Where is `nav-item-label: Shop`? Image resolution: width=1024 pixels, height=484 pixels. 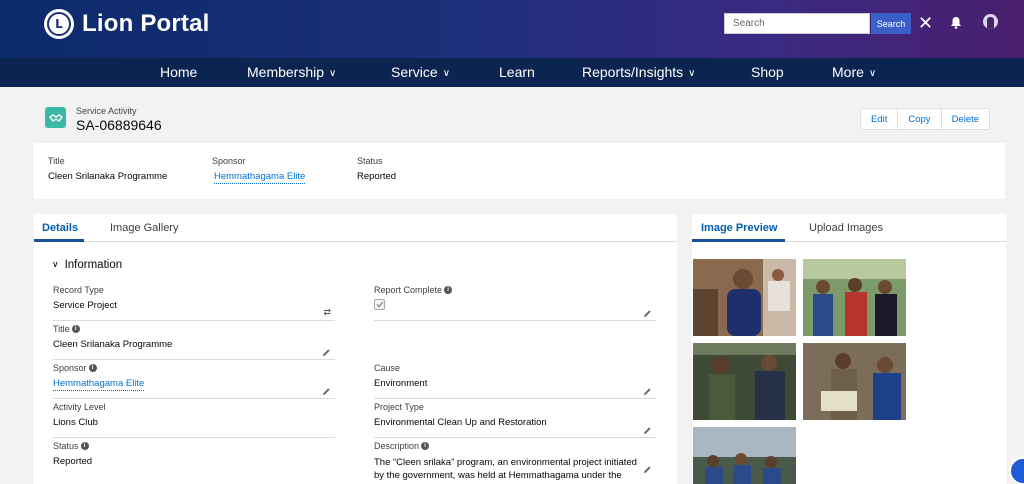 nav-item-label: Shop is located at coordinates (767, 72).